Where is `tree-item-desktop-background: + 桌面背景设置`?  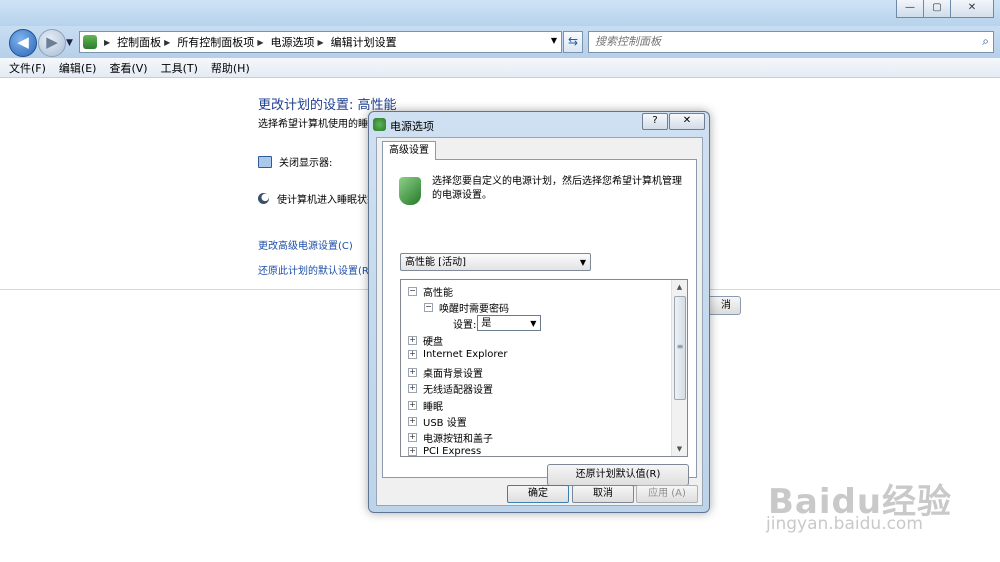
tree-item-desktop-background: + 桌面背景设置 is located at coordinates (445, 372).